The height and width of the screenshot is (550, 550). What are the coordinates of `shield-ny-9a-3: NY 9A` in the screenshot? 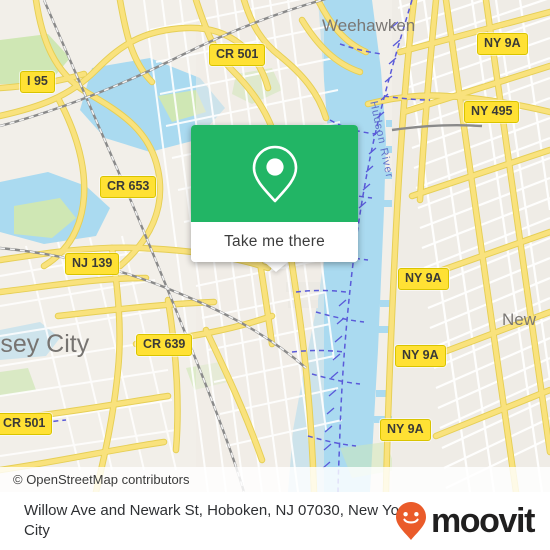 It's located at (420, 356).